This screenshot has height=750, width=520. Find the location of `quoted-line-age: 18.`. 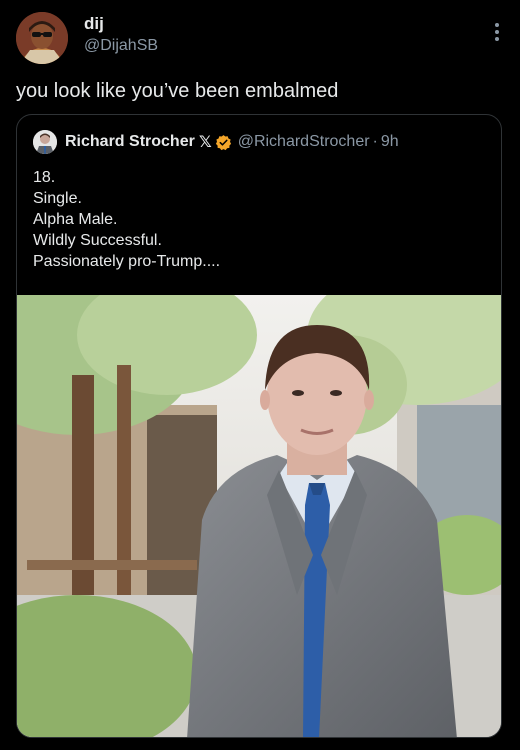

quoted-line-age: 18. is located at coordinates (44, 177).